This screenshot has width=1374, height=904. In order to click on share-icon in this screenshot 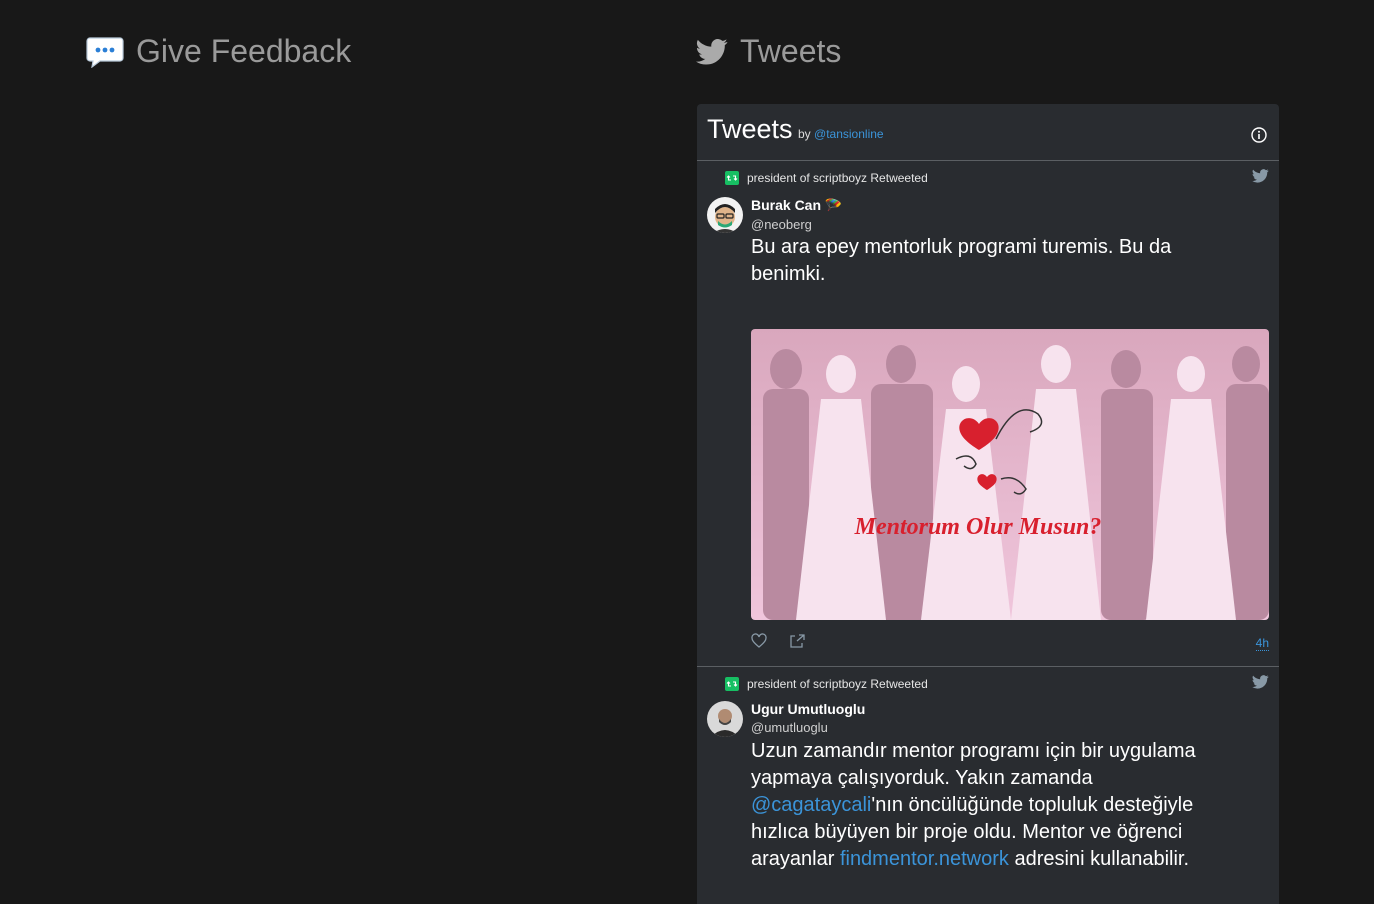, I will do `click(797, 643)`.